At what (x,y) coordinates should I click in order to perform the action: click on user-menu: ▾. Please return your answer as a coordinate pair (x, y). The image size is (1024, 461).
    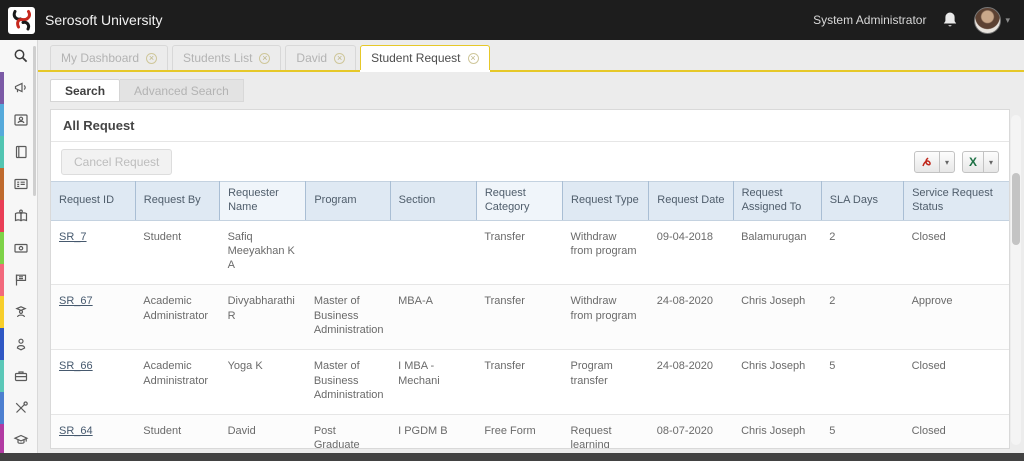
    Looking at the image, I should click on (992, 20).